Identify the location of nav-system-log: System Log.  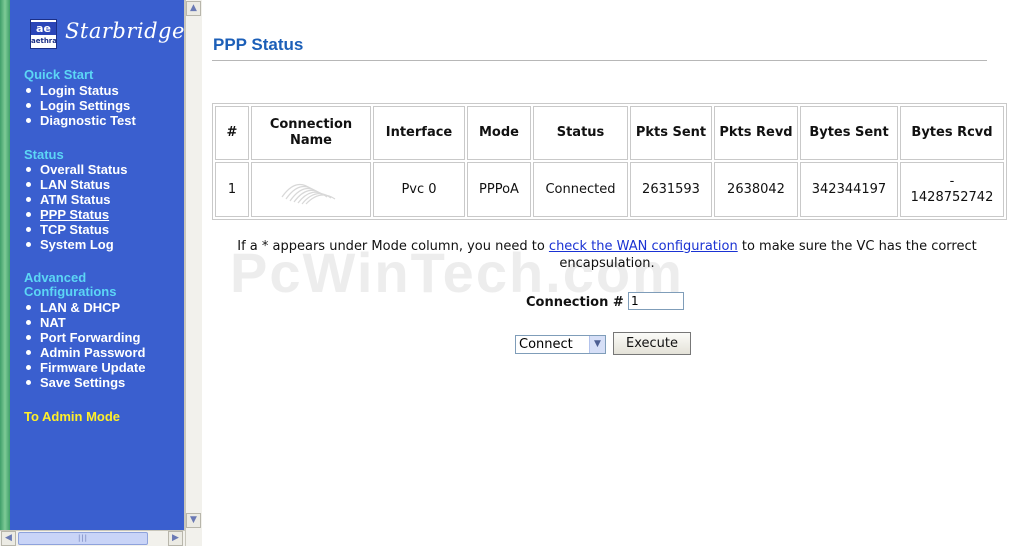
(77, 244).